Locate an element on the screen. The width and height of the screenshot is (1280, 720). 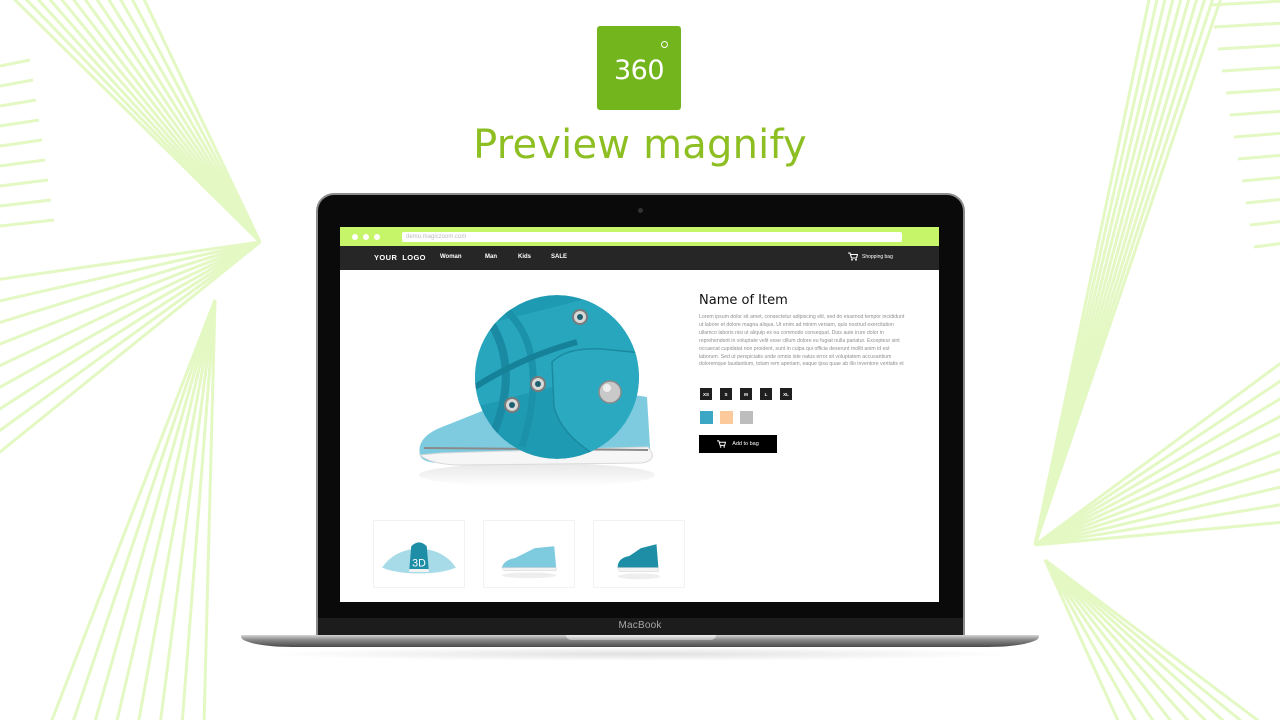
nav-link-kids: Kids is located at coordinates (524, 257).